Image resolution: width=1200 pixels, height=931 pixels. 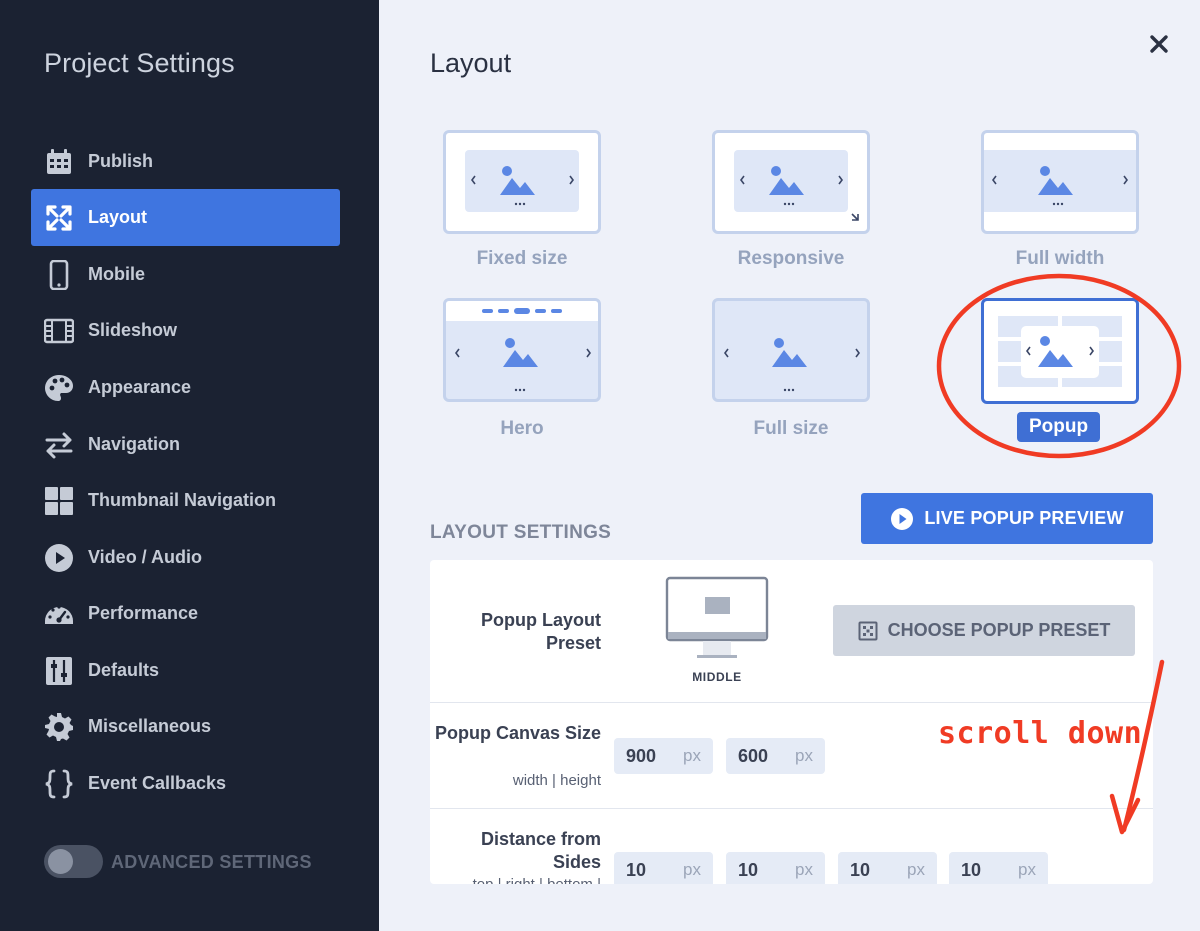 What do you see at coordinates (59, 331) in the screenshot?
I see `film-strip-icon` at bounding box center [59, 331].